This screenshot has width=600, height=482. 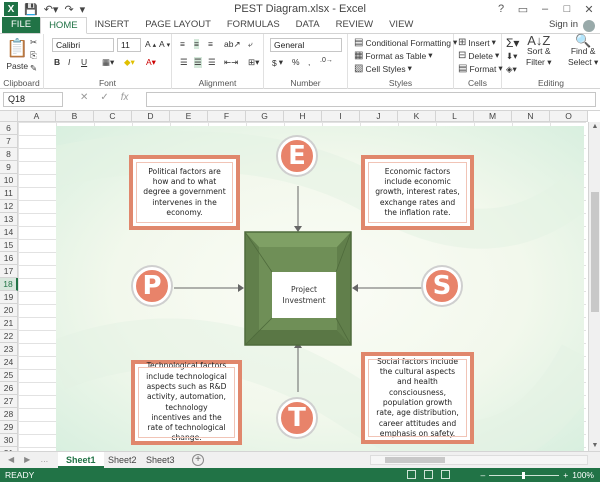 What do you see at coordinates (477, 42) in the screenshot?
I see `insert-cells-button: ⊞ Insert ▾` at bounding box center [477, 42].